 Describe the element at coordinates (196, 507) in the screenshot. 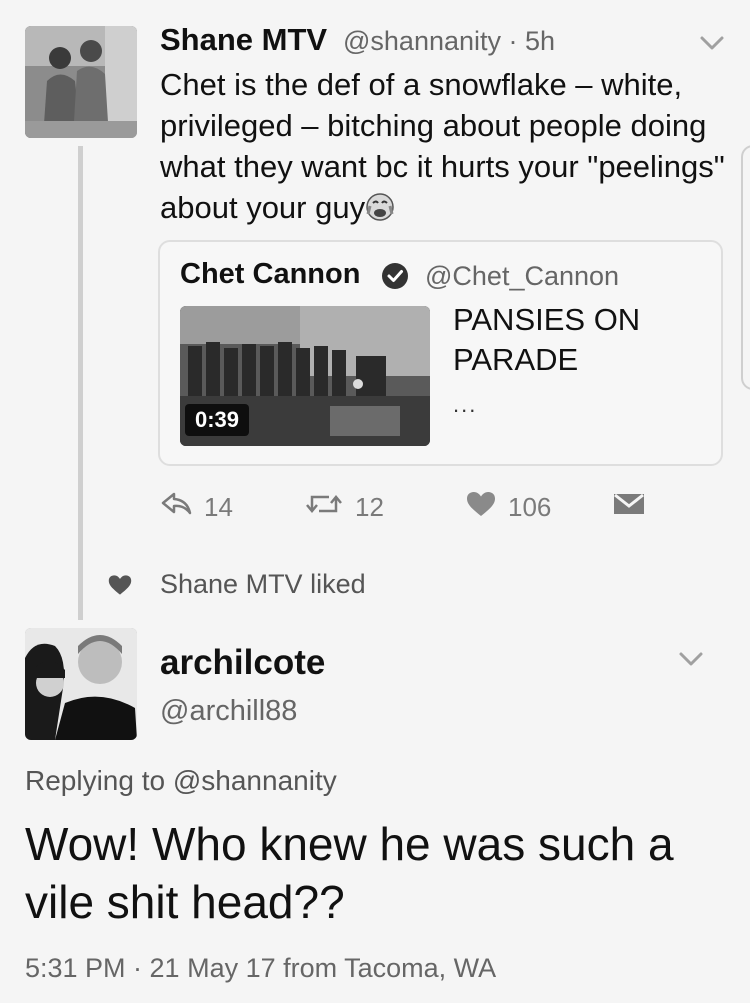

I see `reply-action: 14` at that location.